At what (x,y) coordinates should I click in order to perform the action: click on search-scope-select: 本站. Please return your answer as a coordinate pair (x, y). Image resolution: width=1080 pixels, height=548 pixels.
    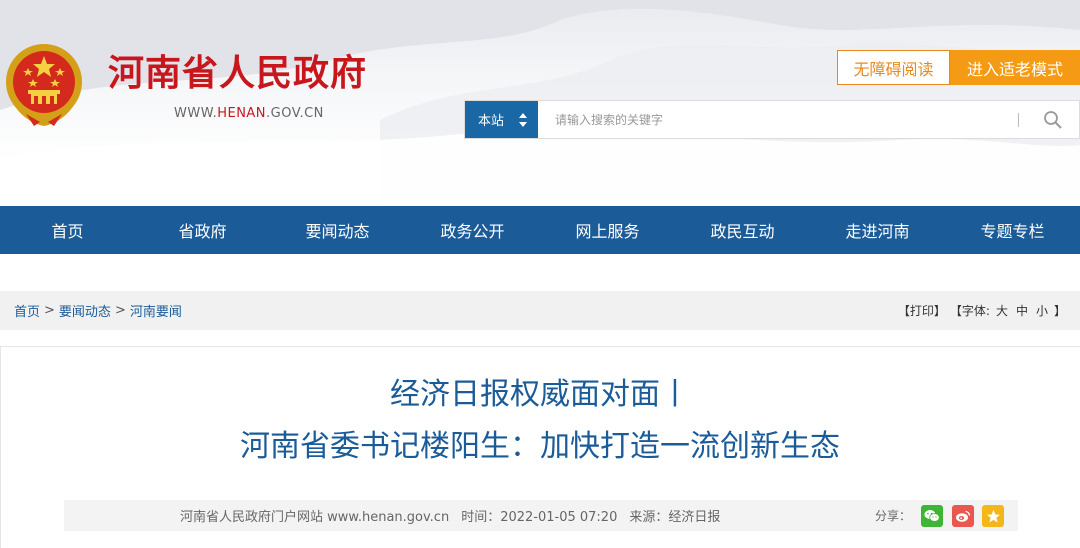
    Looking at the image, I should click on (501, 119).